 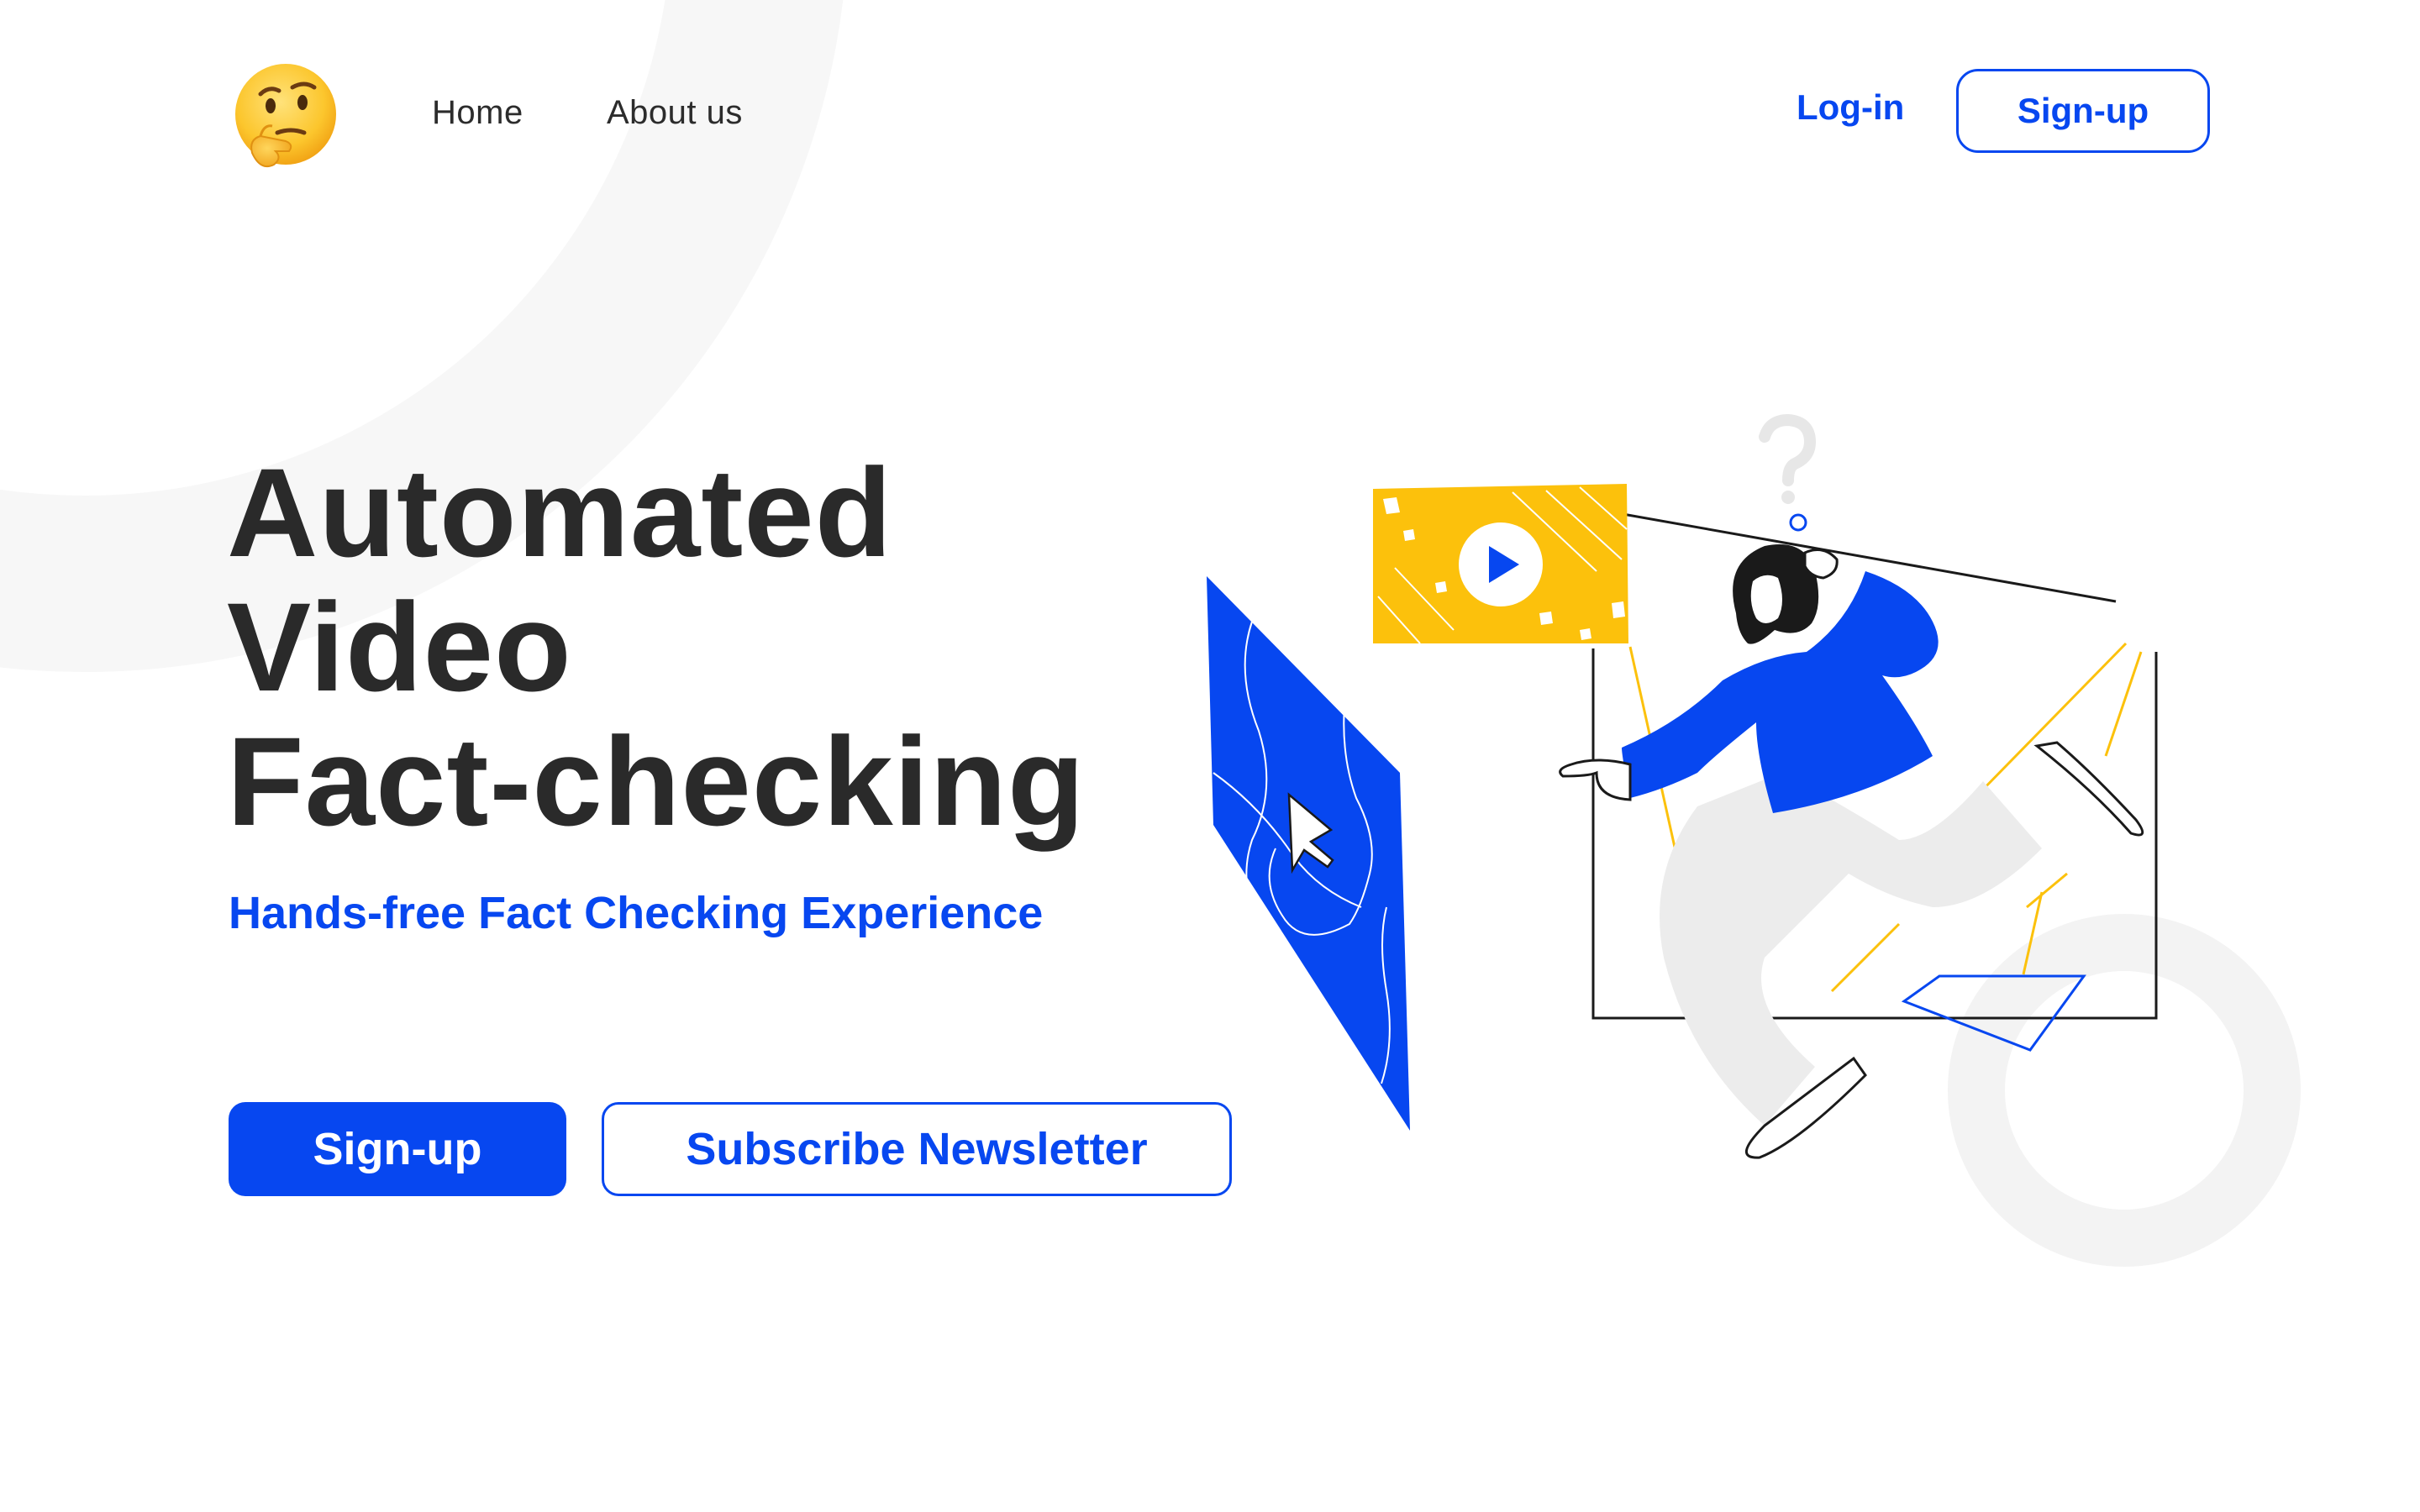 What do you see at coordinates (1851, 107) in the screenshot?
I see `login-link: Log-in` at bounding box center [1851, 107].